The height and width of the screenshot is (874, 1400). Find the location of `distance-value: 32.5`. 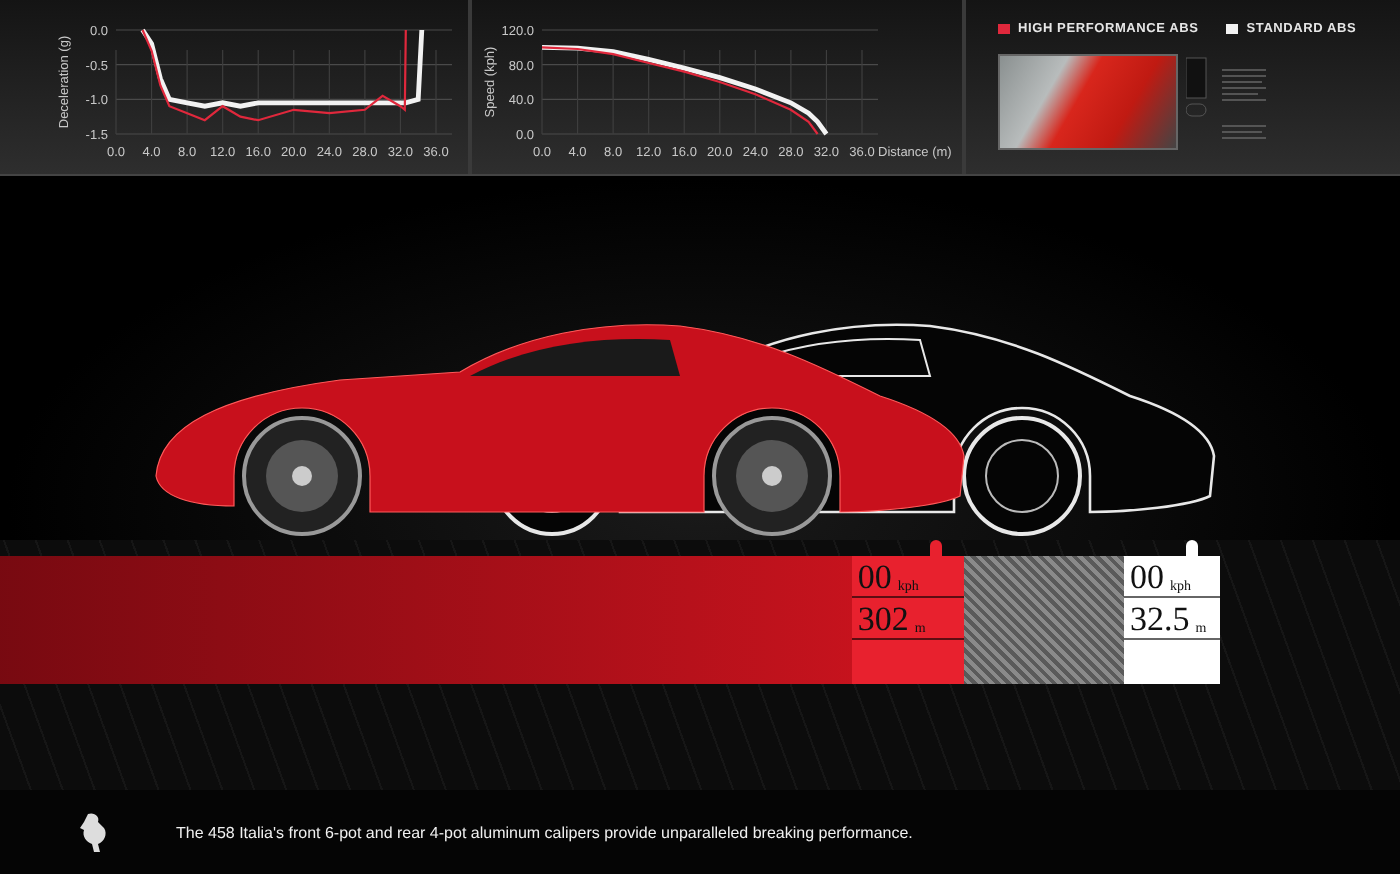

distance-value: 32.5 is located at coordinates (1160, 620).